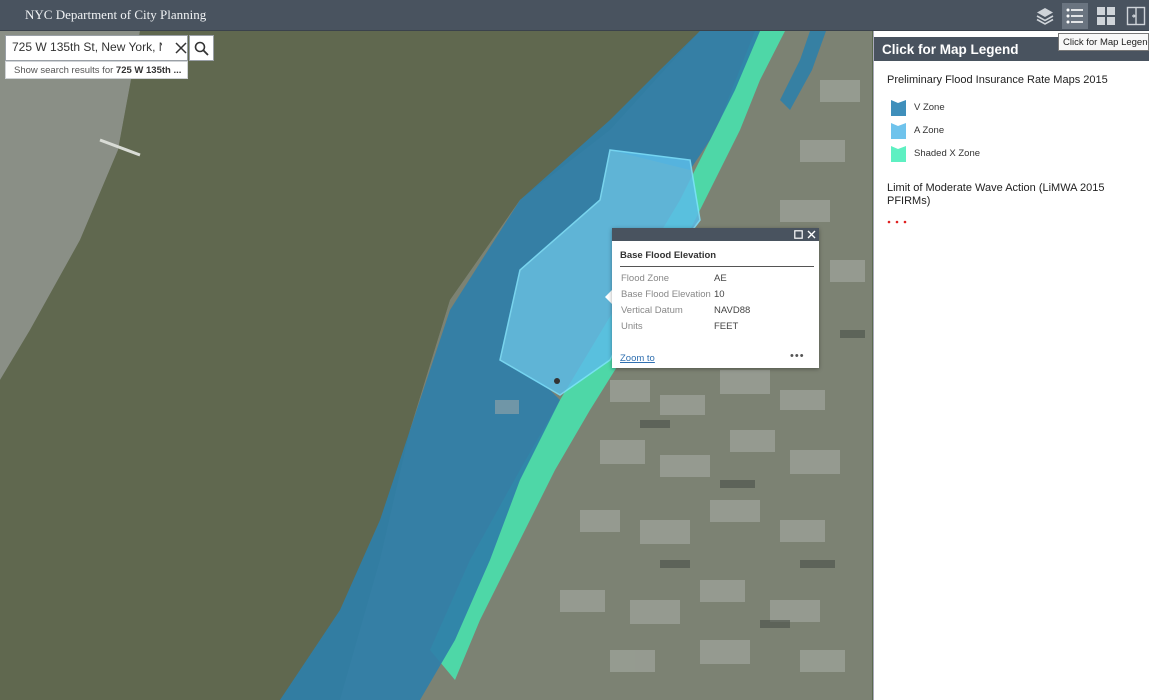 This screenshot has height=700, width=1149. What do you see at coordinates (726, 326) in the screenshot?
I see `popup-field-value: FEET` at bounding box center [726, 326].